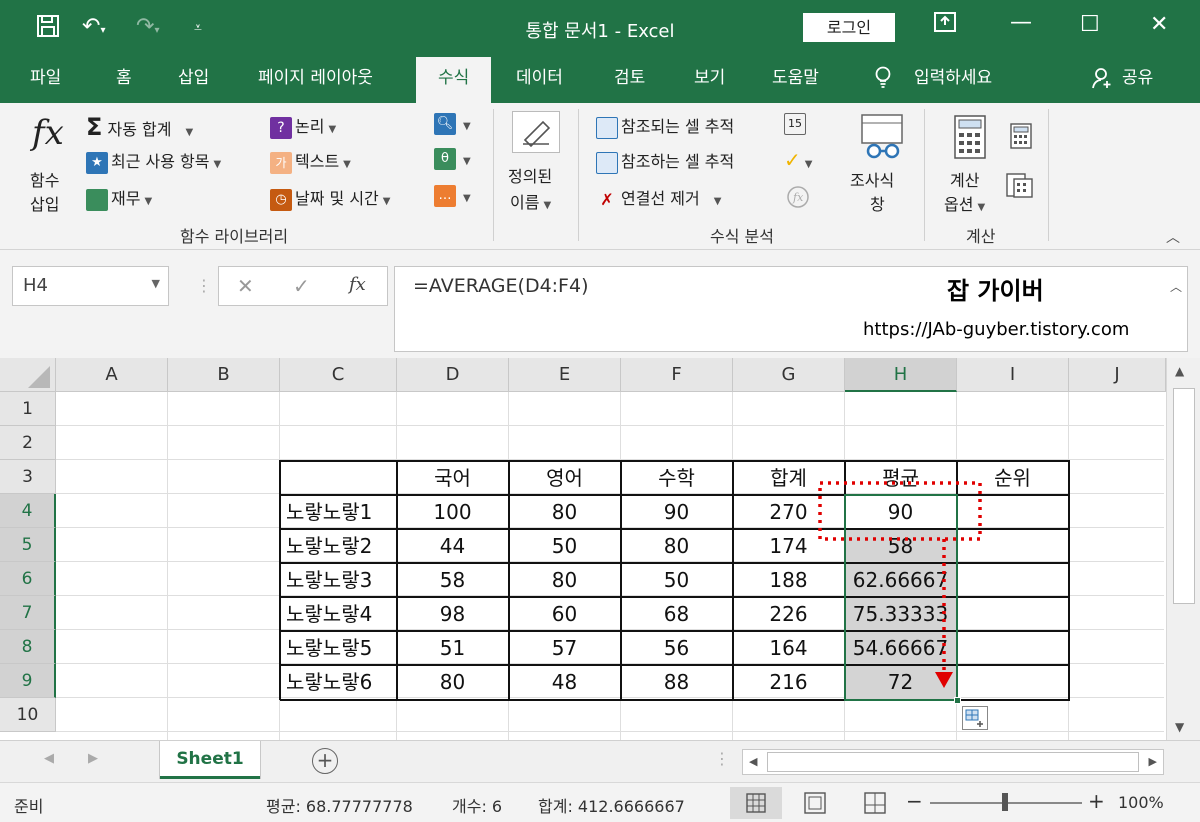  Describe the element at coordinates (1096, 801) in the screenshot. I see `zoom-in-icon: +` at that location.